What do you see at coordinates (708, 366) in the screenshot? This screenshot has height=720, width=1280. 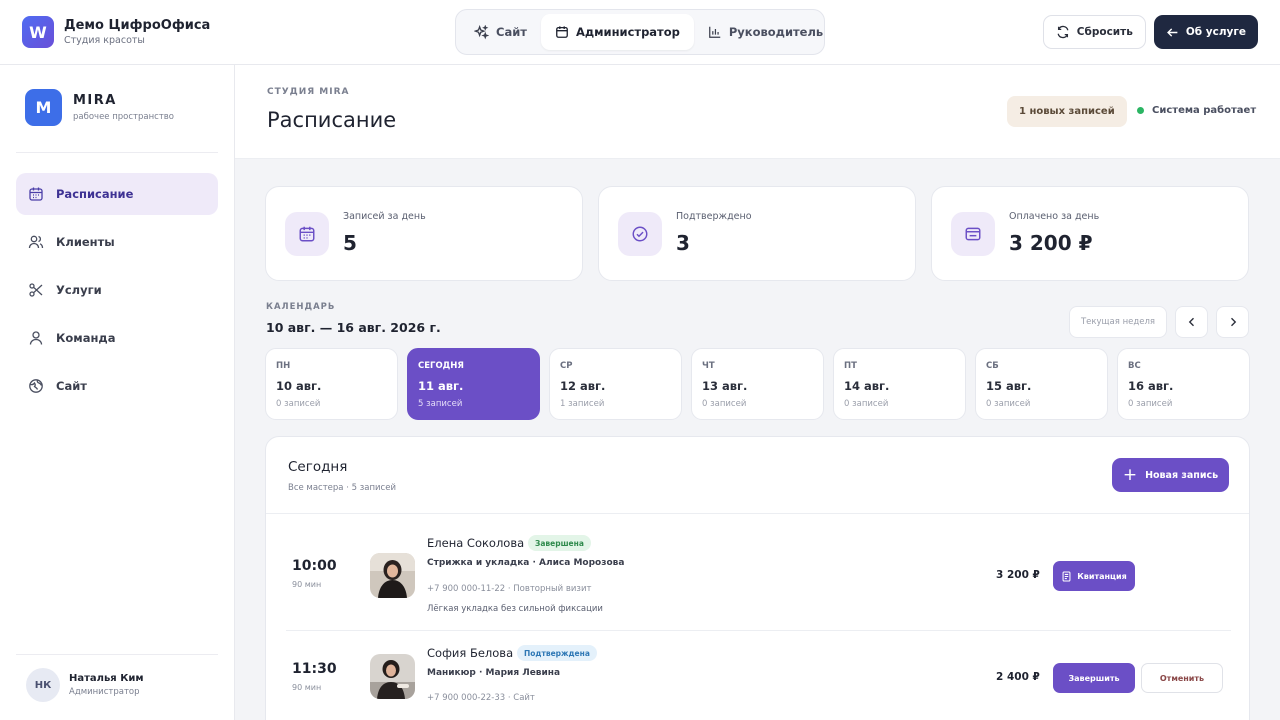 I see `day-of-week: ЧТ` at bounding box center [708, 366].